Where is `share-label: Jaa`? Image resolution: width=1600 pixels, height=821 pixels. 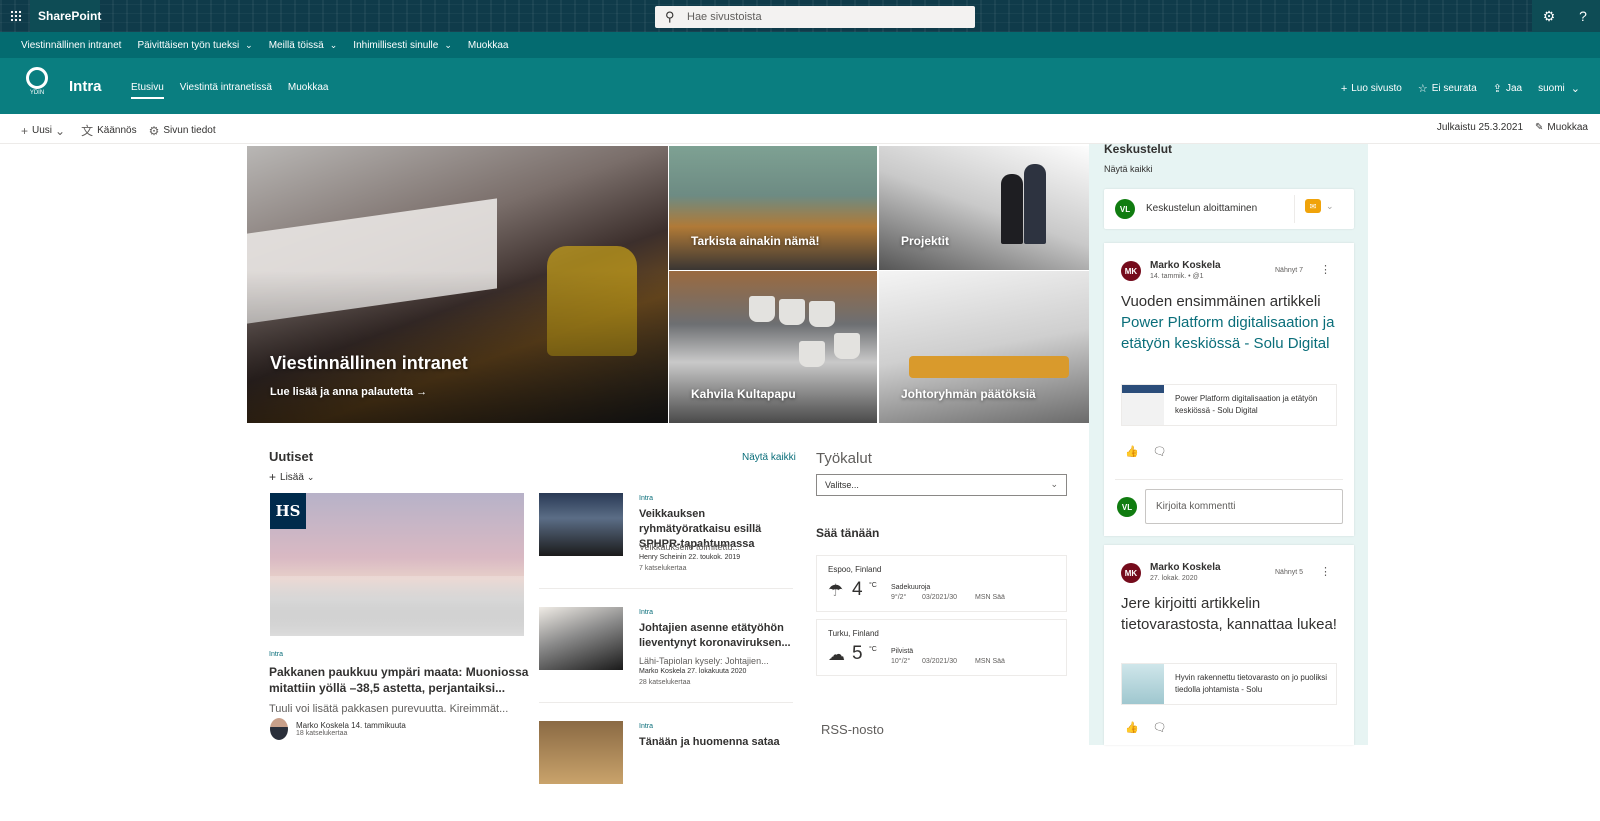 share-label: Jaa is located at coordinates (1514, 88).